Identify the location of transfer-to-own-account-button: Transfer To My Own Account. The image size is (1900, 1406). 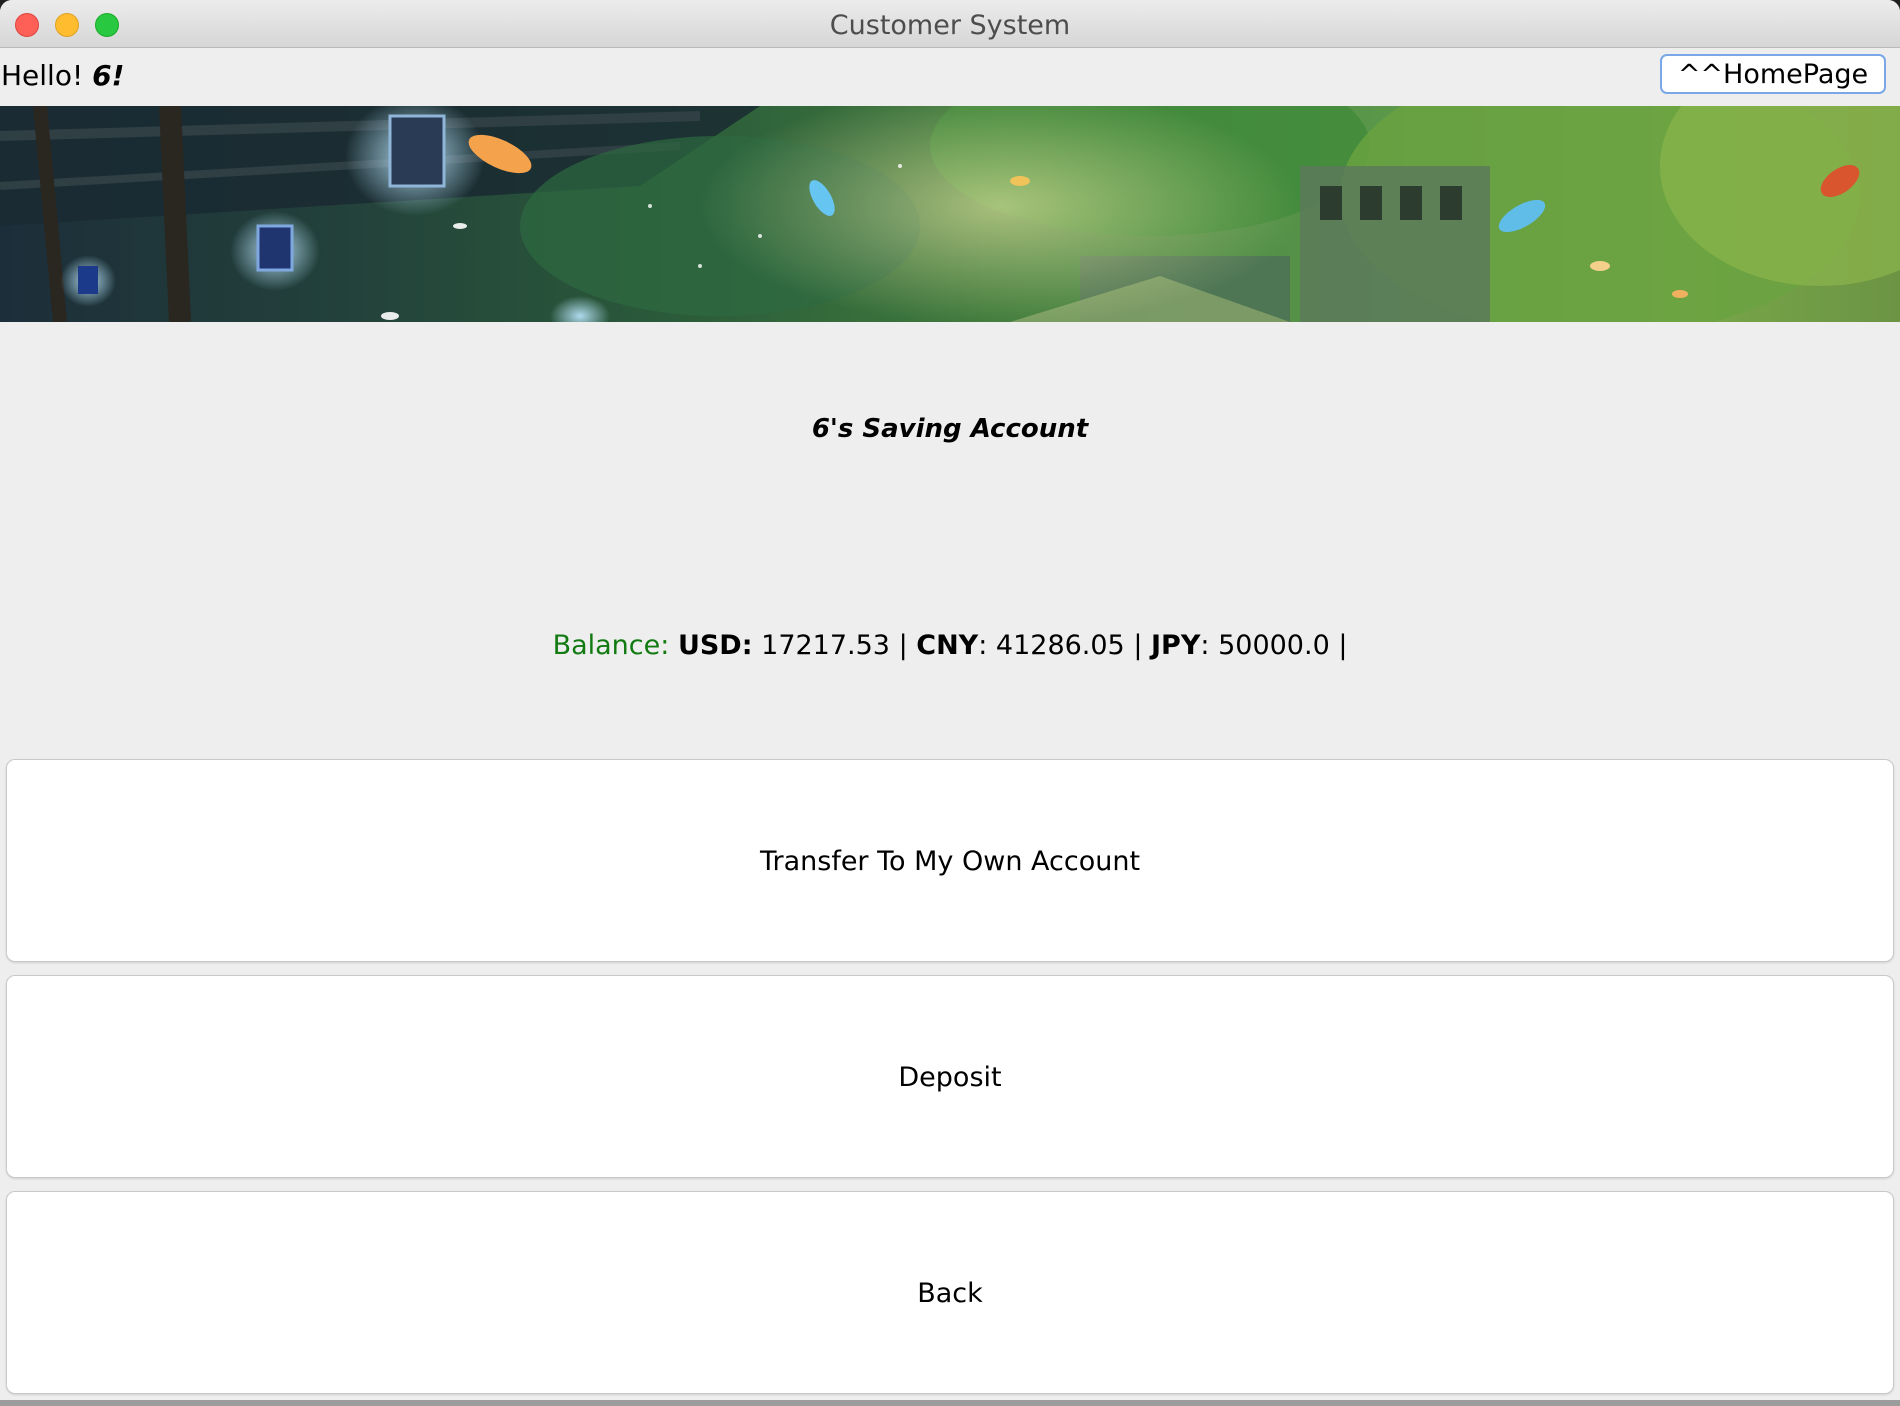
(950, 860).